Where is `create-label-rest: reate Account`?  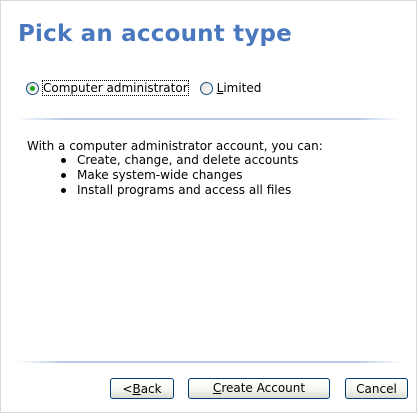 create-label-rest: reate Account is located at coordinates (263, 388).